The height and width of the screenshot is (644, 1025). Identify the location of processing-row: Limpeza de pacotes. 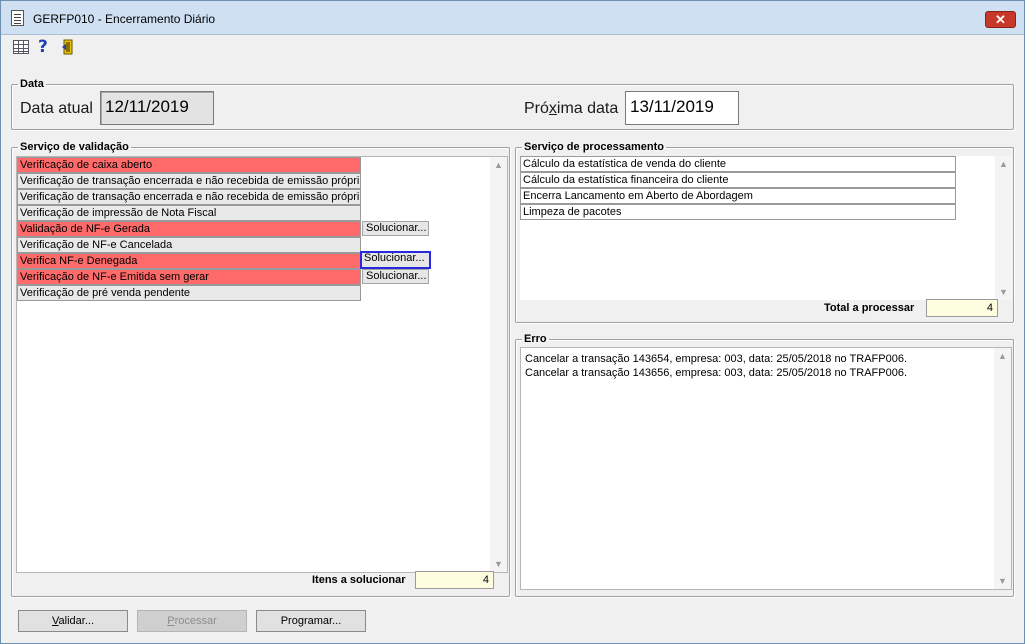
(738, 212).